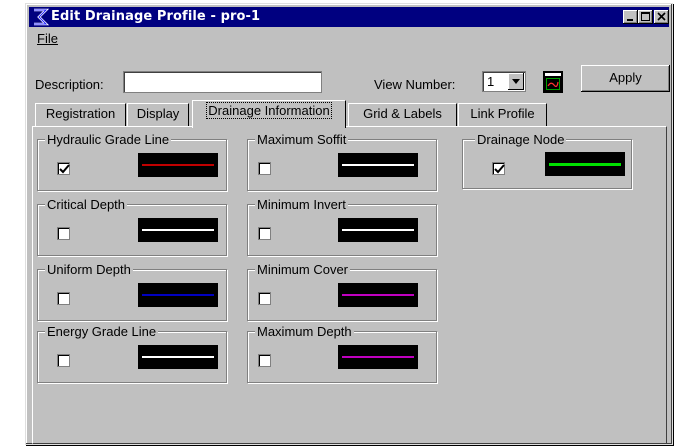 The image size is (682, 448). I want to click on close-icon, so click(661, 16).